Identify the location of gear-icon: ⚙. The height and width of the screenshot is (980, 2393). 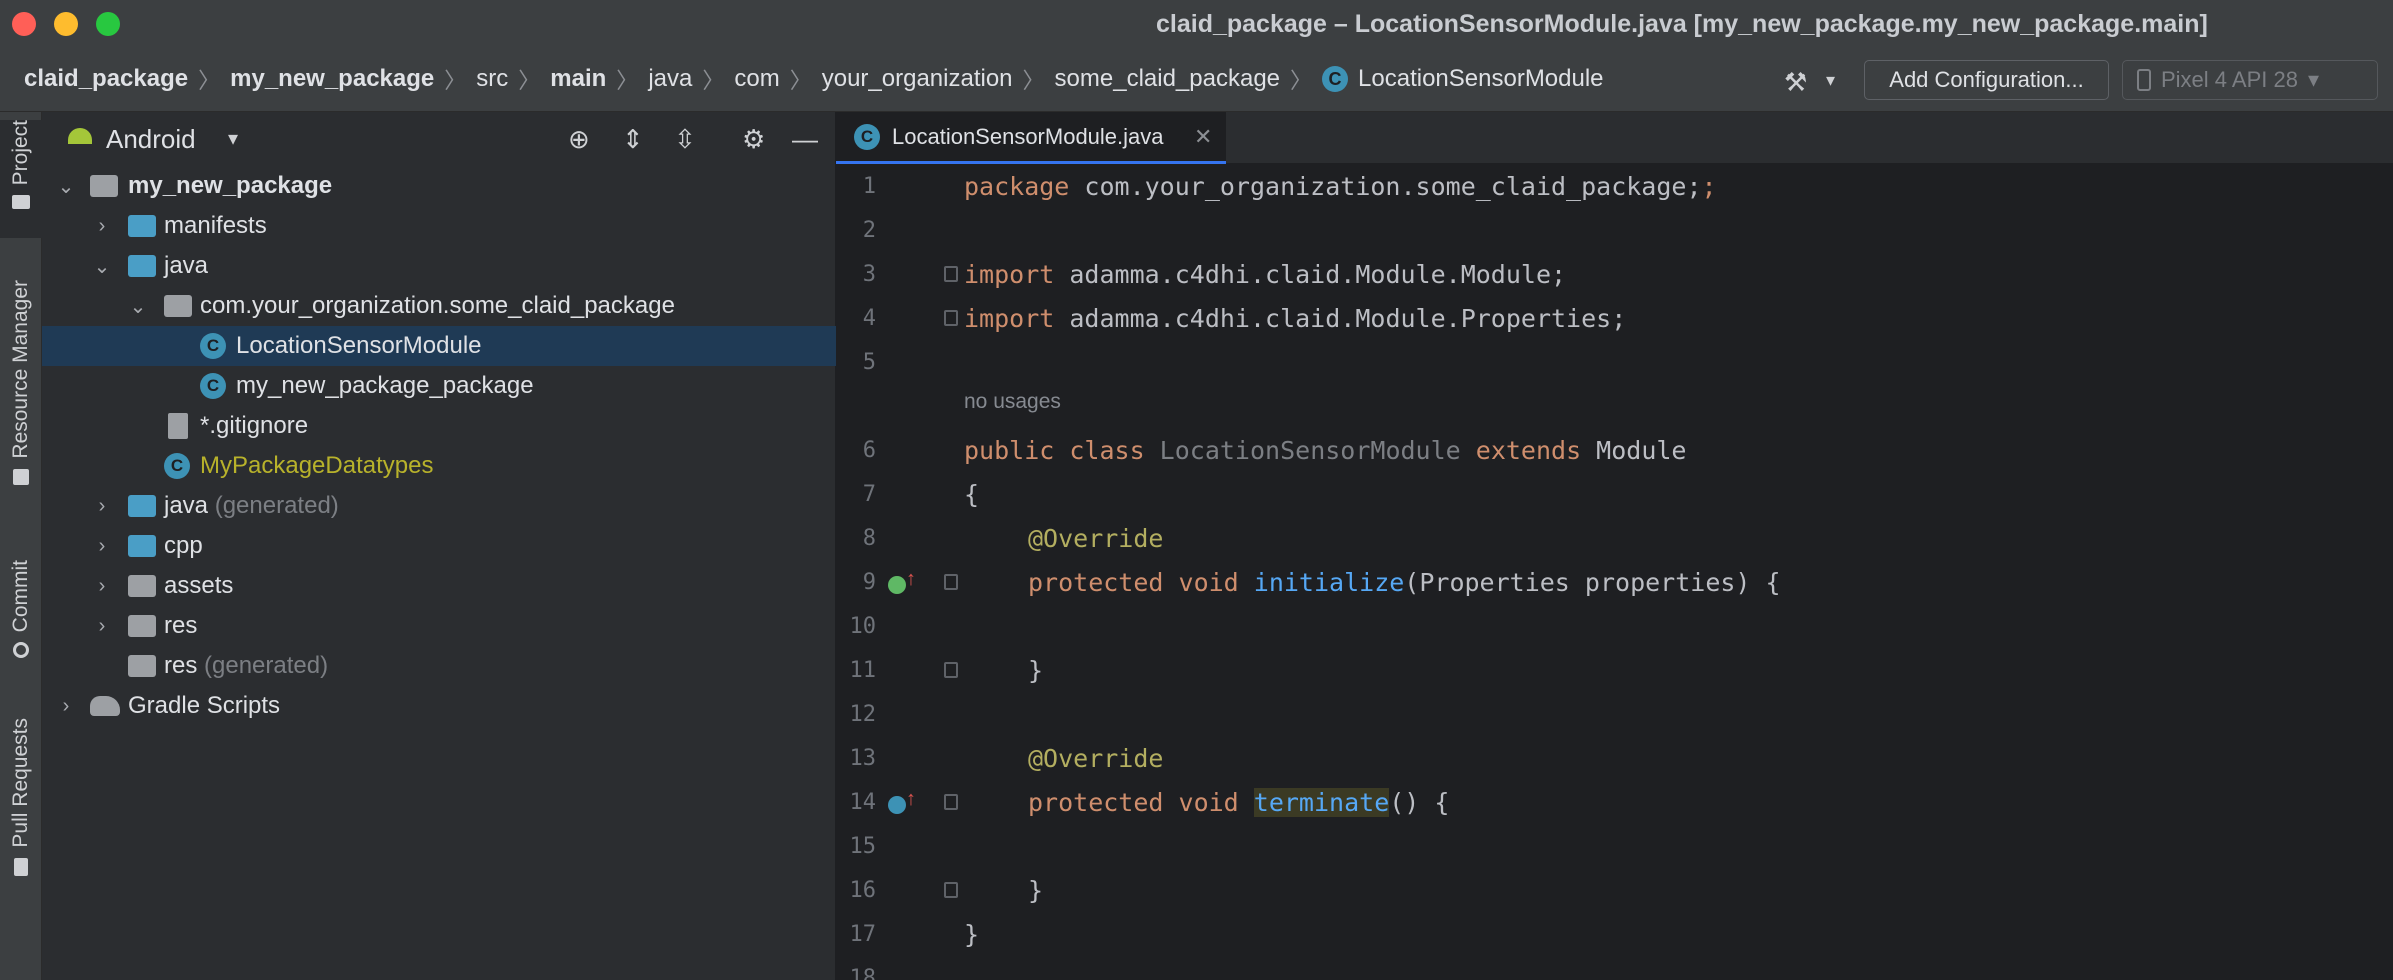
(753, 139).